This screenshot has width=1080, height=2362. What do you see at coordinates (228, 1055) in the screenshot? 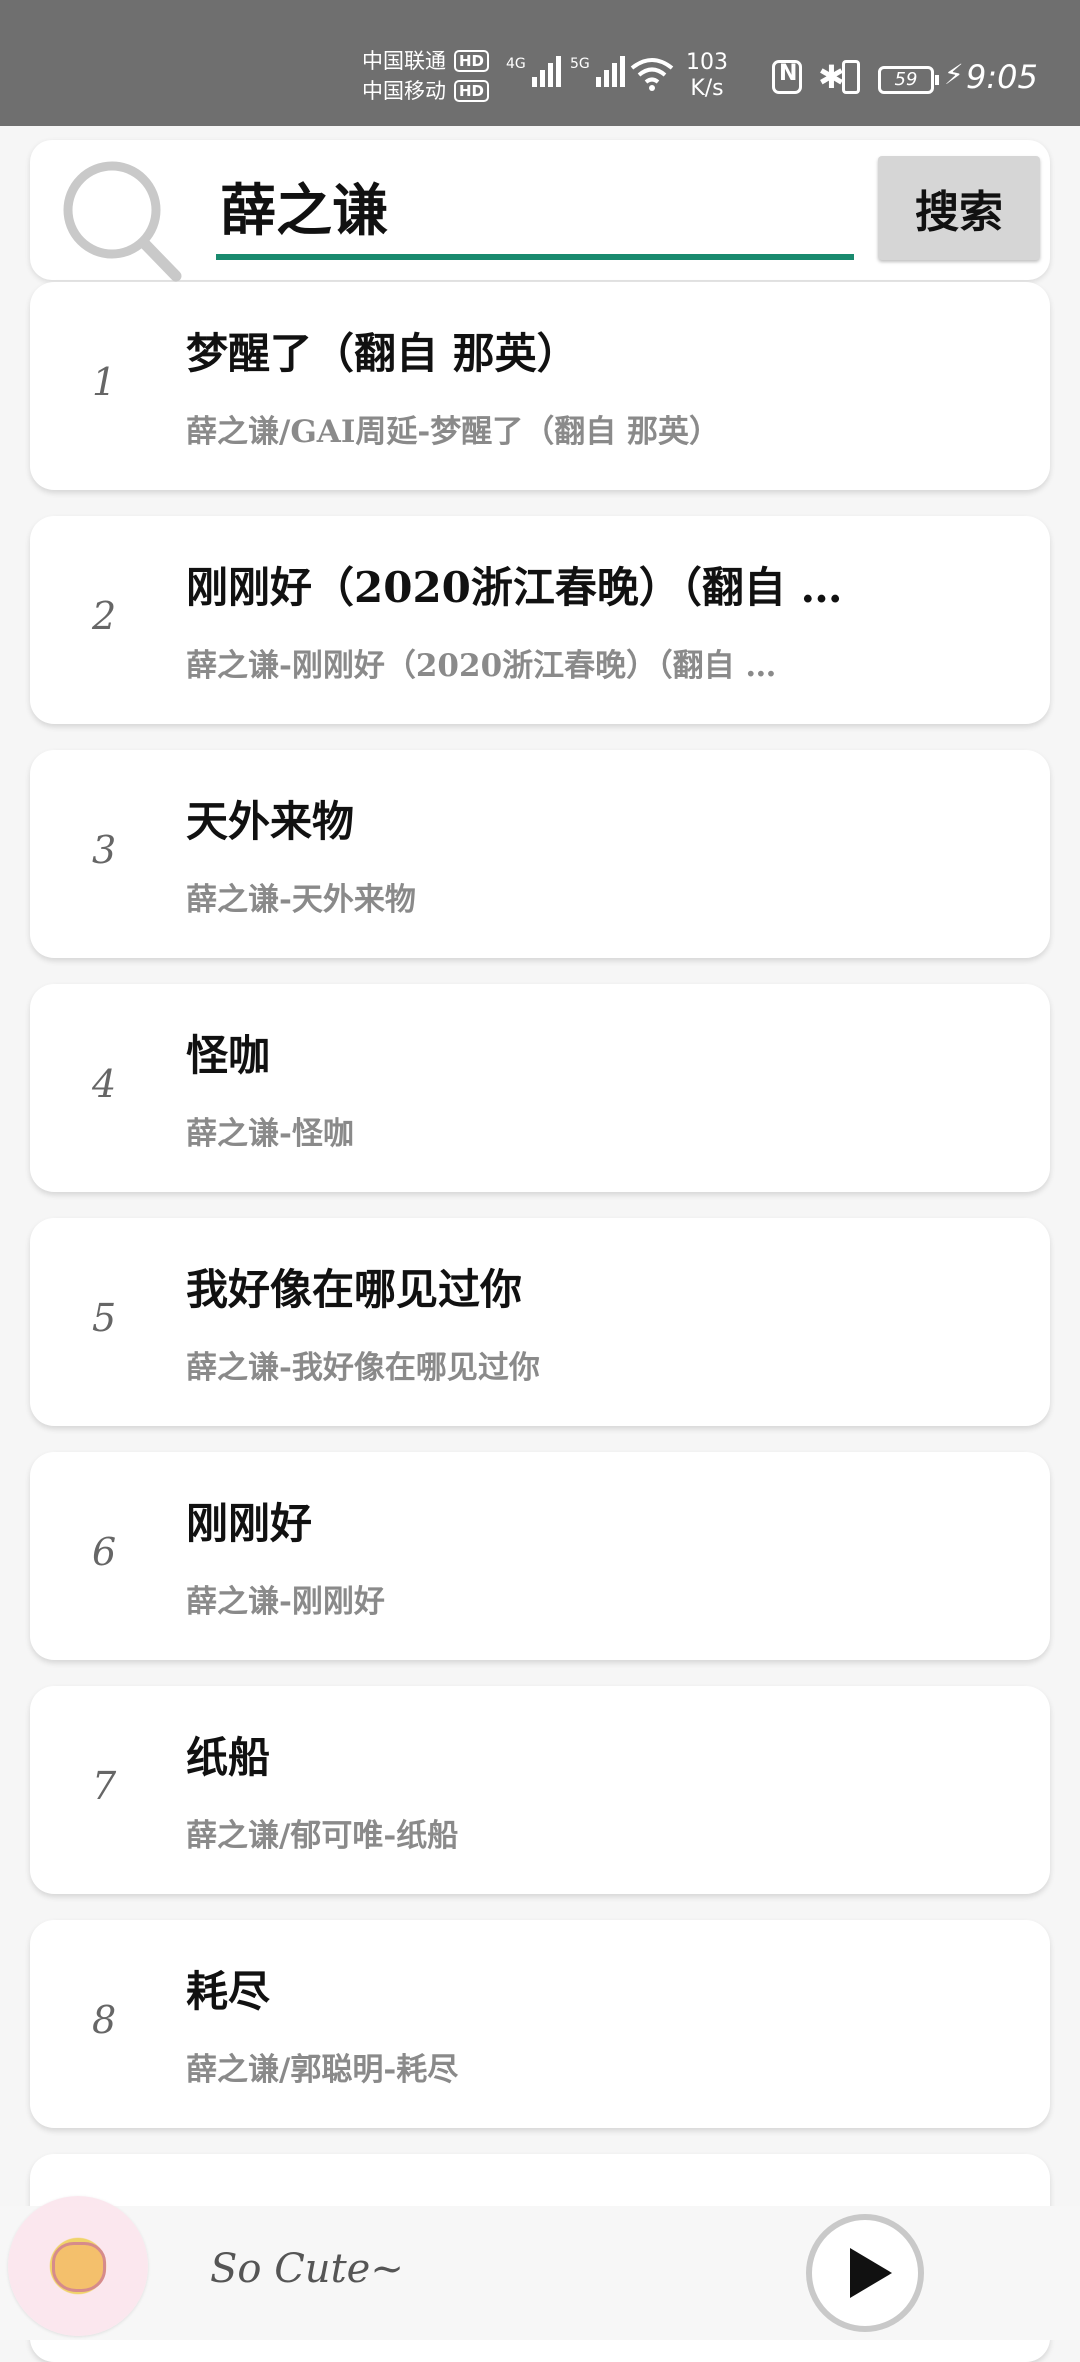
I see `result-title: 怪咖` at bounding box center [228, 1055].